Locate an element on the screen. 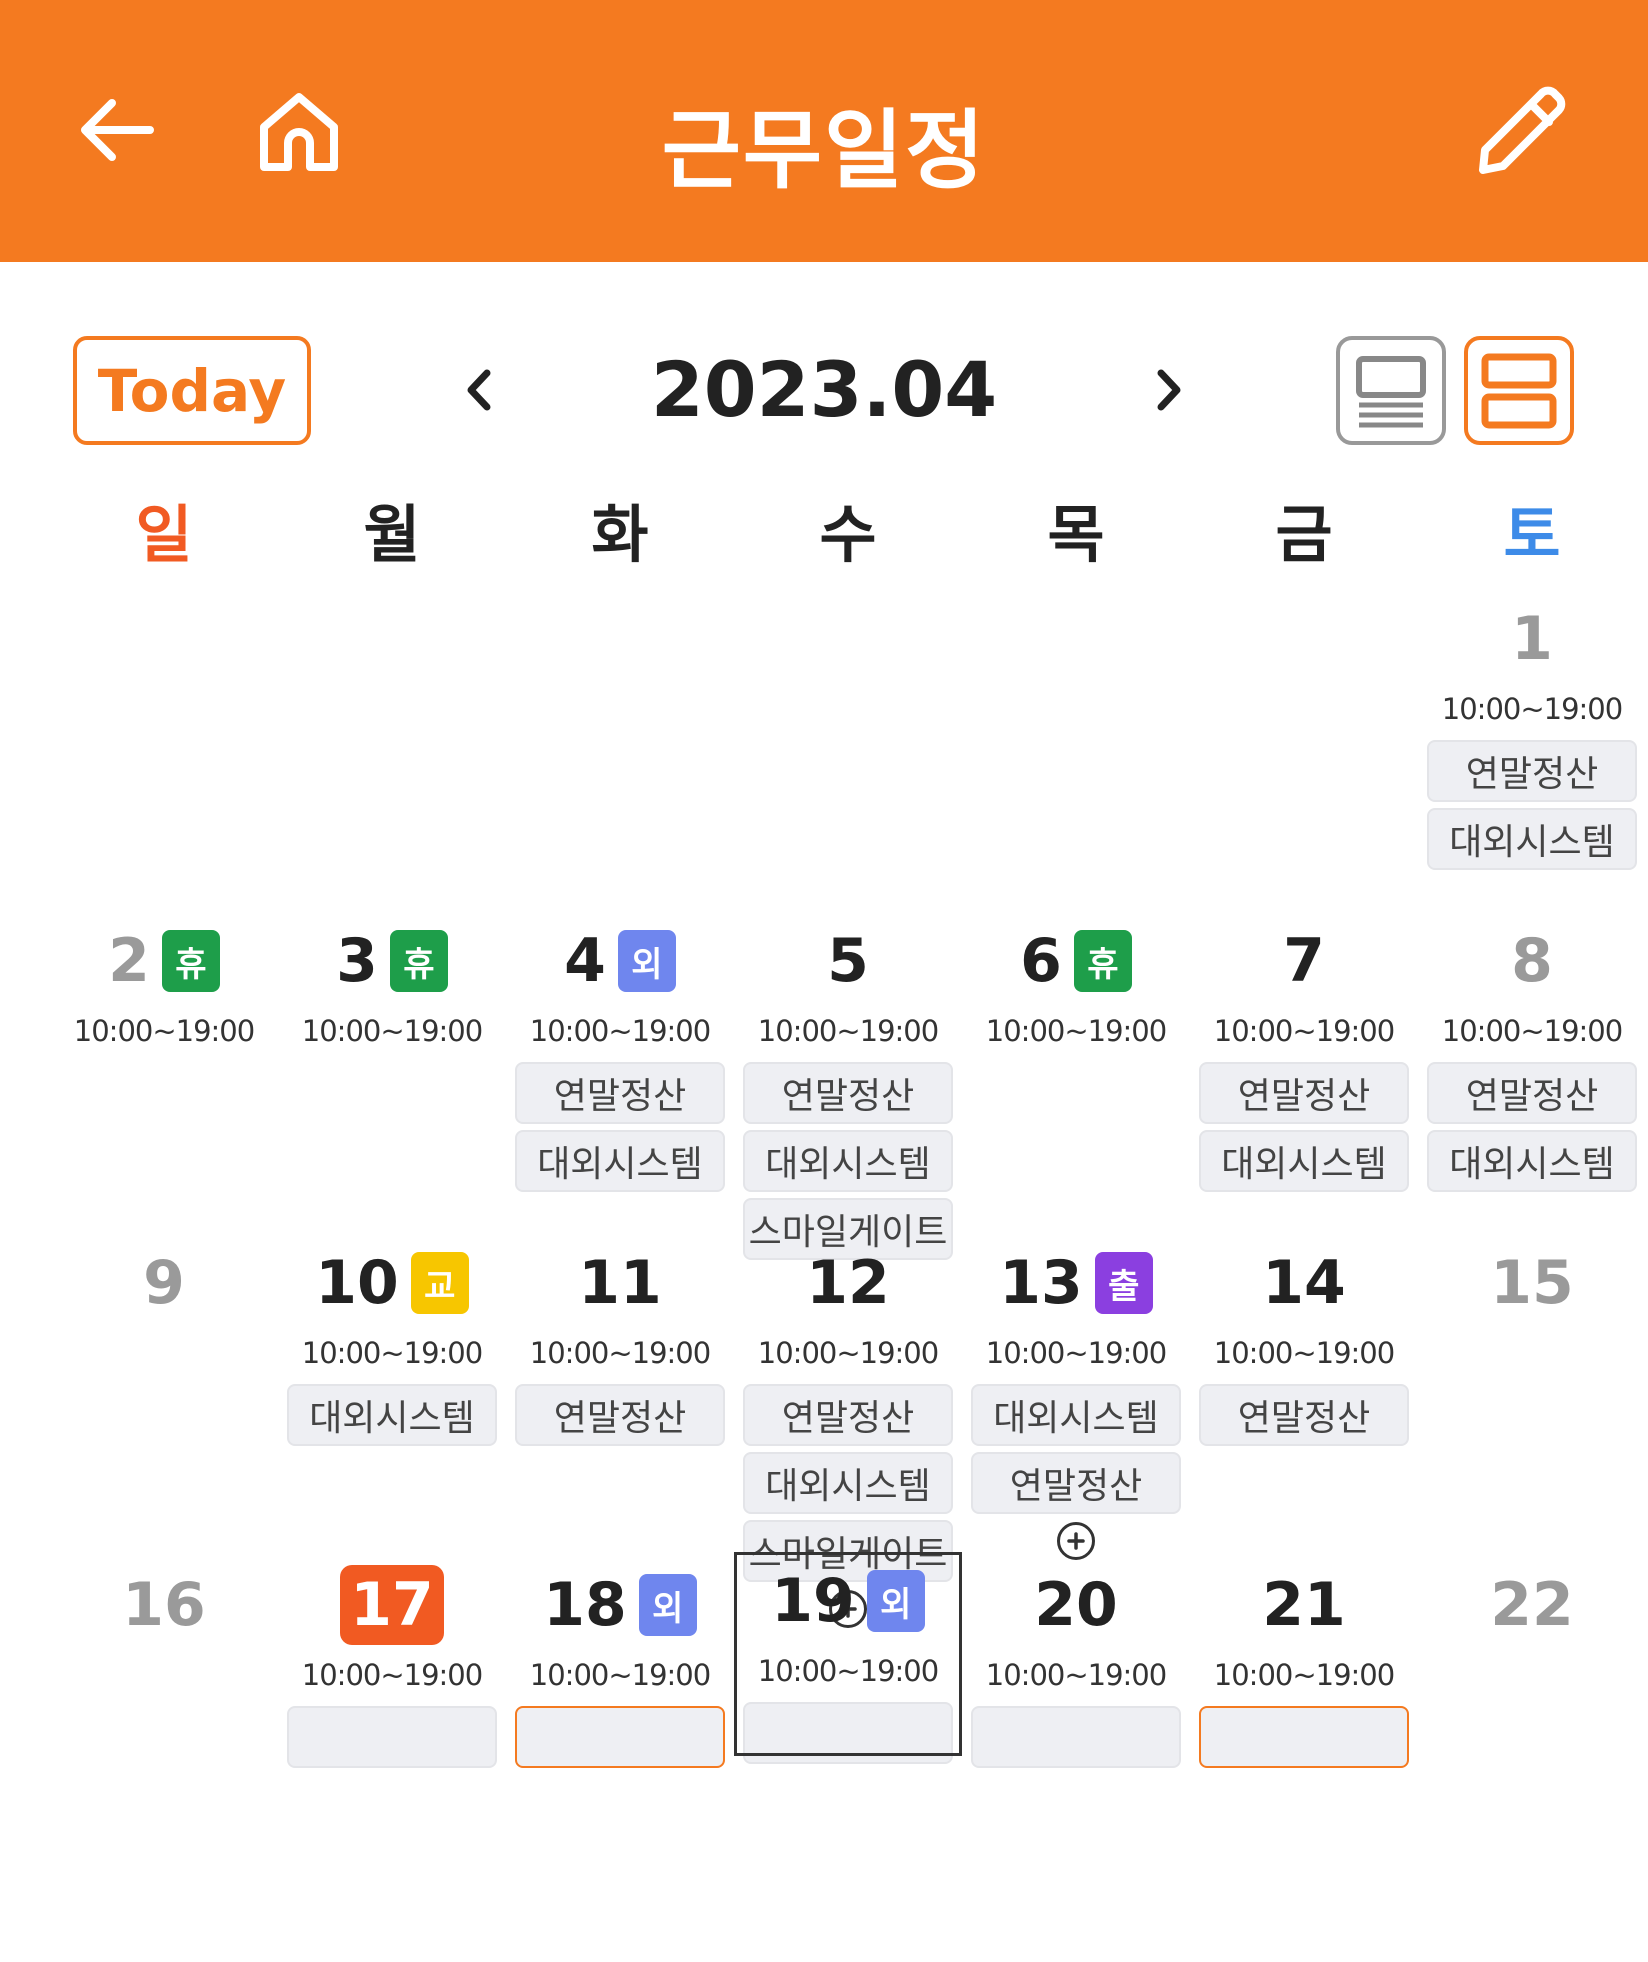 This screenshot has height=1962, width=1648. day-number: 19 is located at coordinates (813, 1601).